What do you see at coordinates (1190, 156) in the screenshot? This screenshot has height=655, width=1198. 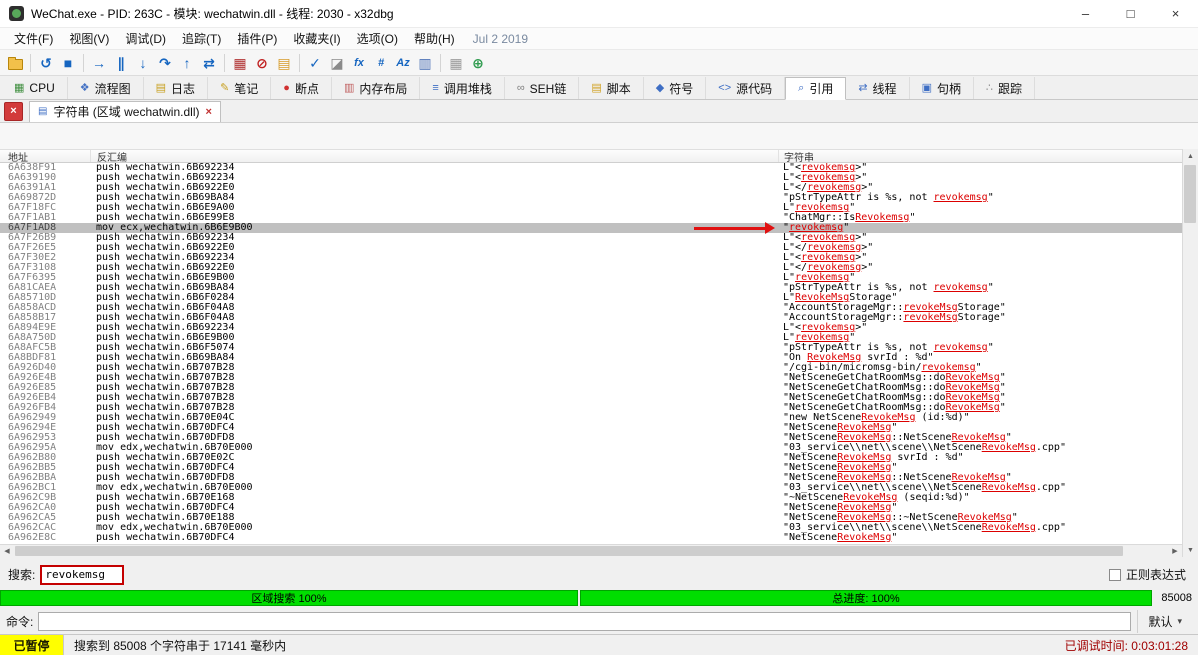 I see `scroll-up-icon: ▲` at bounding box center [1190, 156].